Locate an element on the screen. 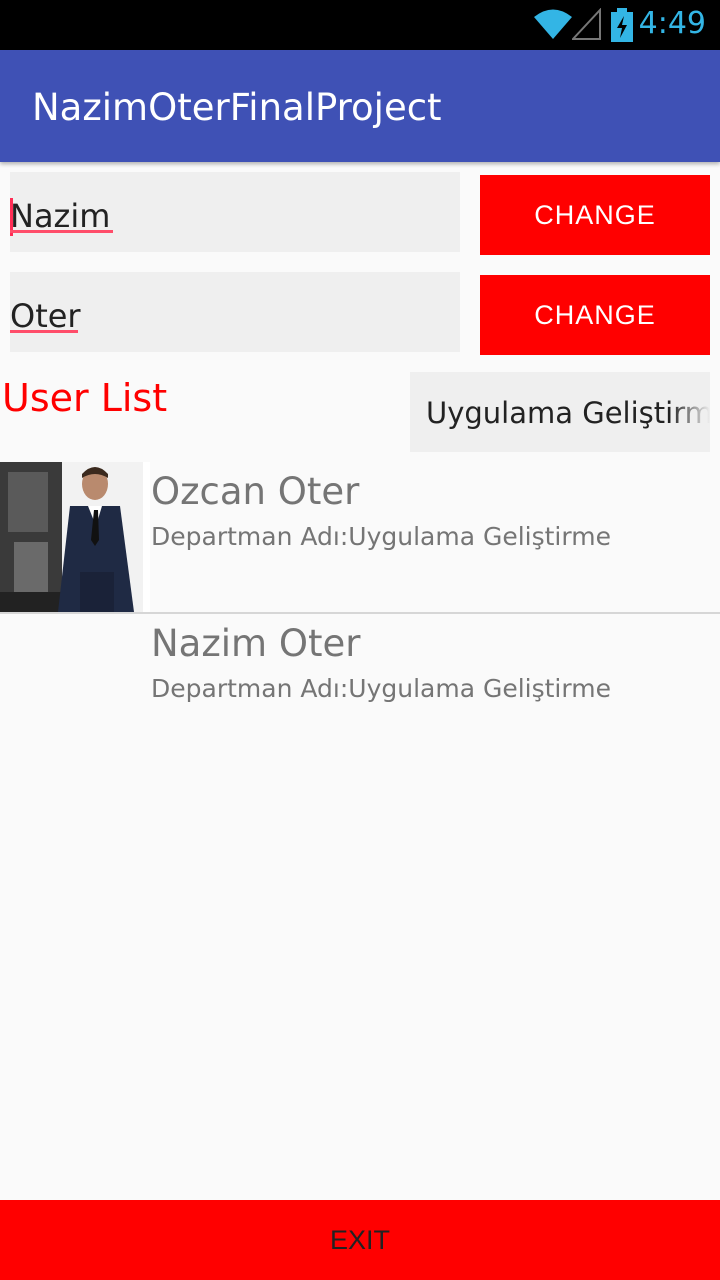  last-name-field-container is located at coordinates (235, 312).